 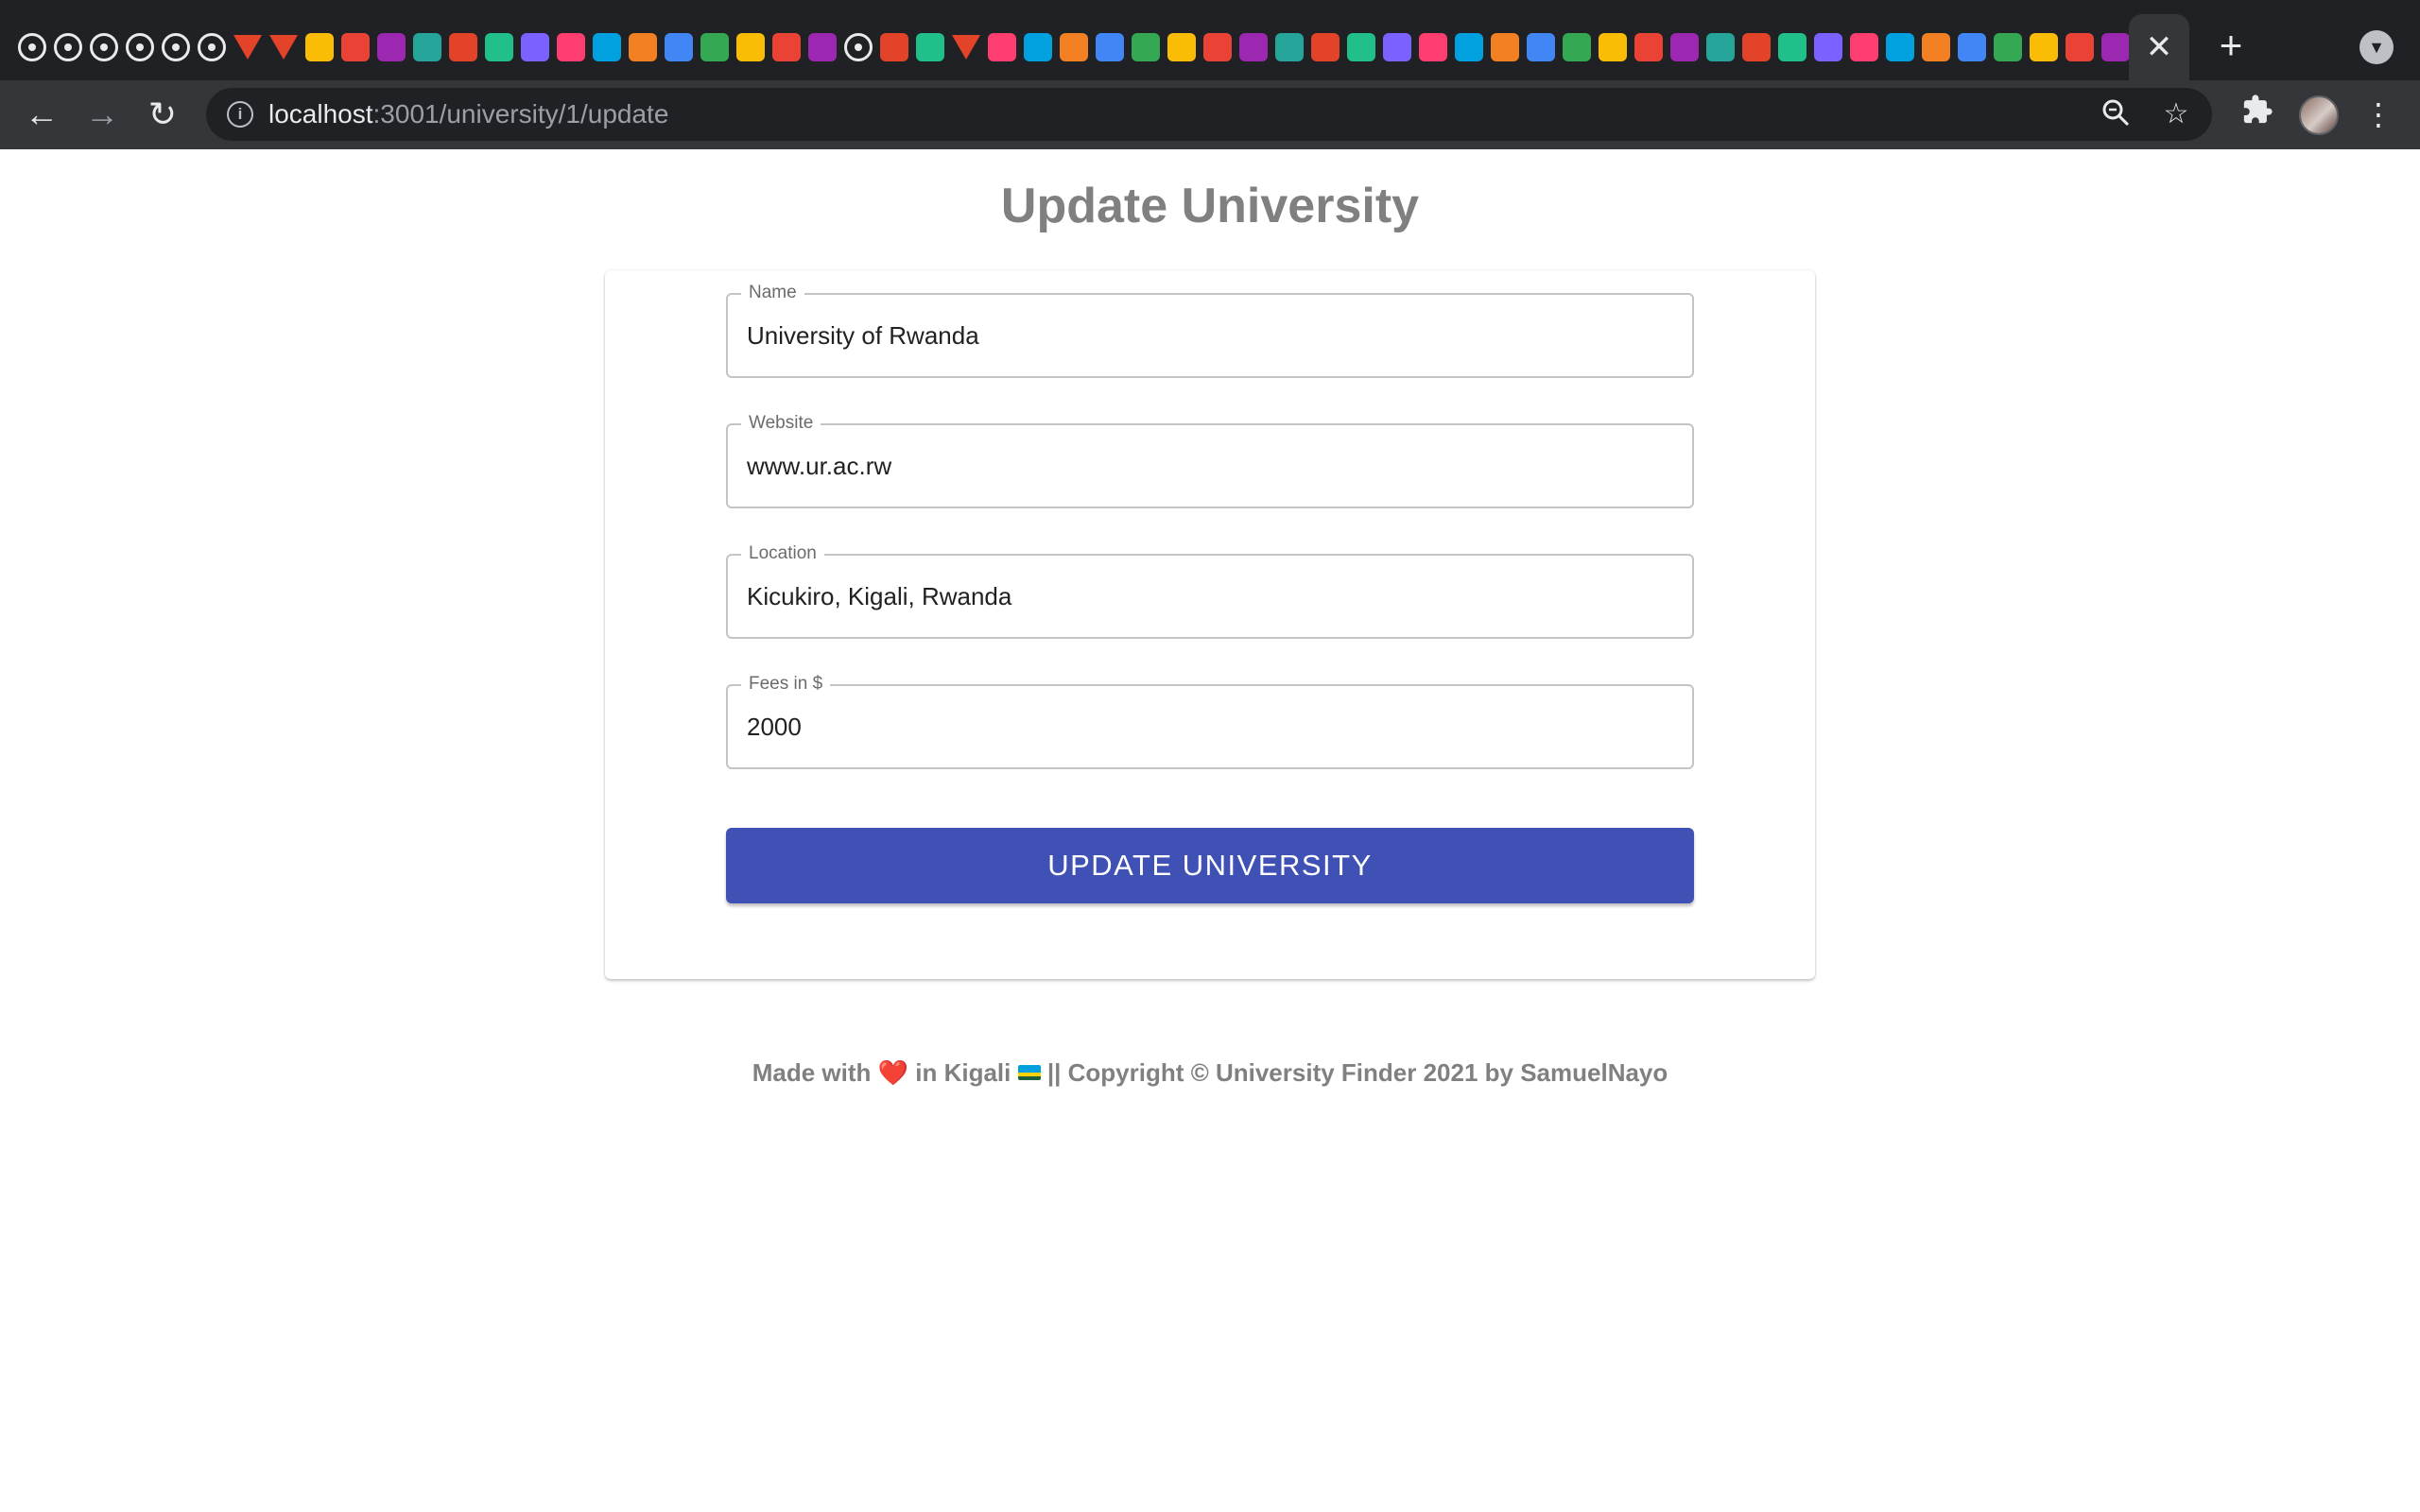 I want to click on website-input: www.ur.ac.rw, so click(x=819, y=466).